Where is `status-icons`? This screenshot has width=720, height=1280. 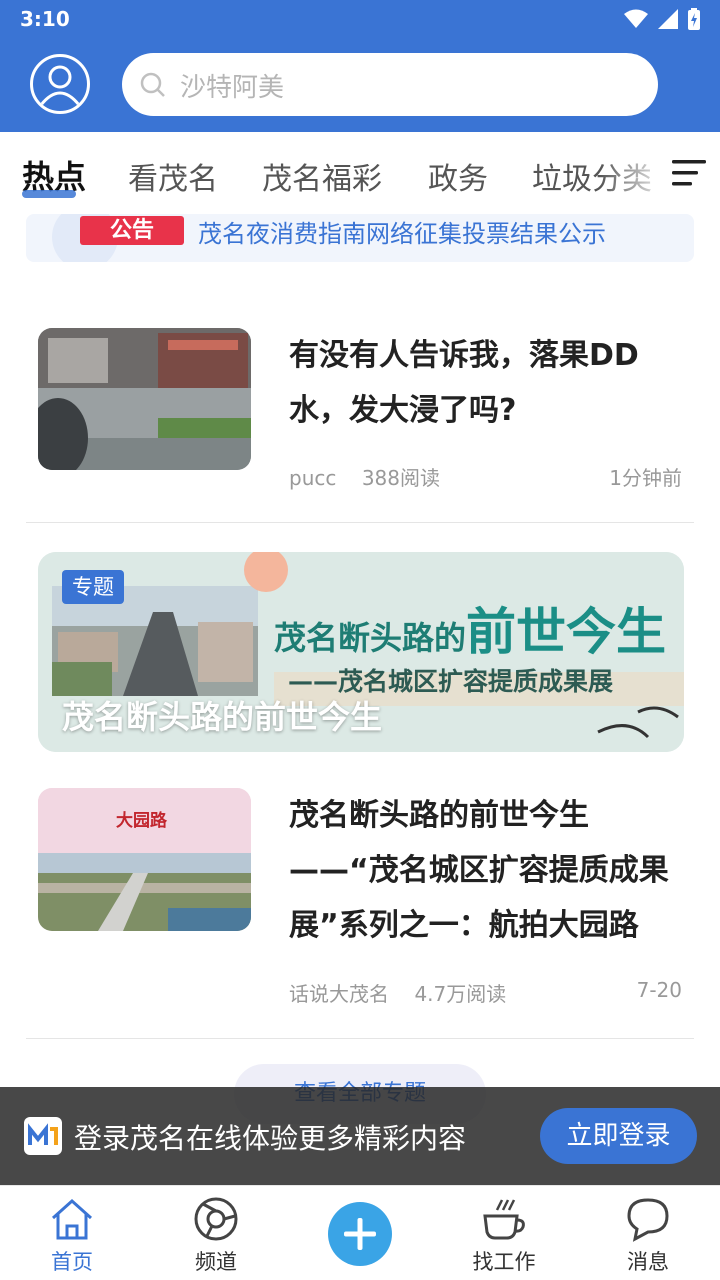
status-icons is located at coordinates (662, 19).